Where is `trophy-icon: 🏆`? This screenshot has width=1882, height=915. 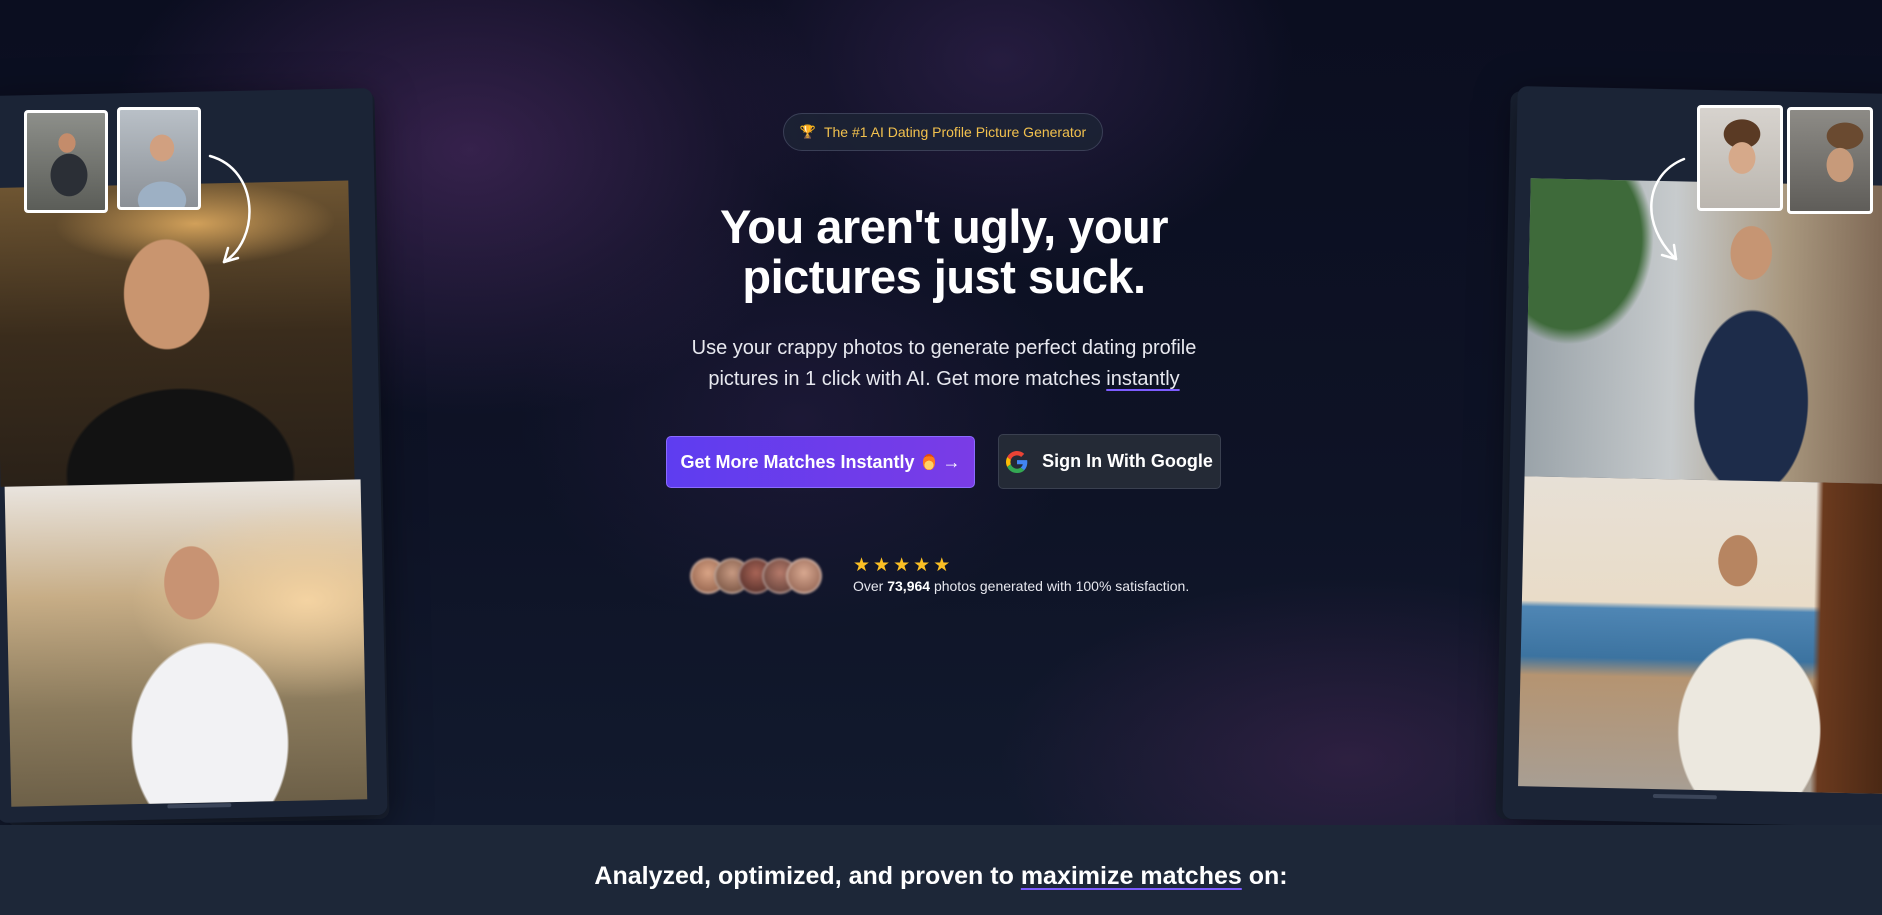 trophy-icon: 🏆 is located at coordinates (807, 131).